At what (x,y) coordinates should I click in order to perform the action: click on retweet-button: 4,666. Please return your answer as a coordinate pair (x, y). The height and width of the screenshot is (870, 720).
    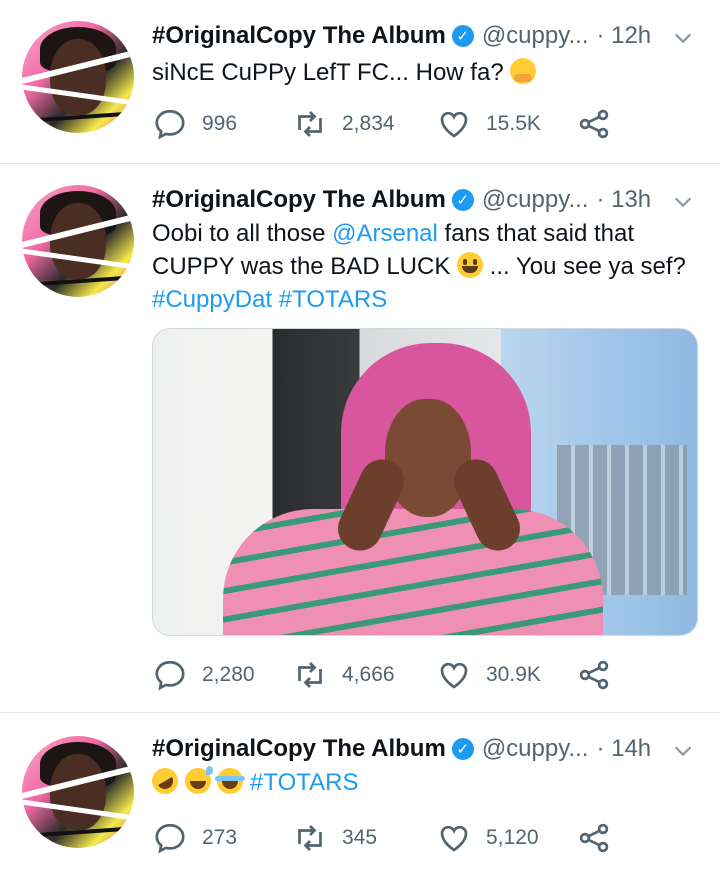
    Looking at the image, I should click on (343, 675).